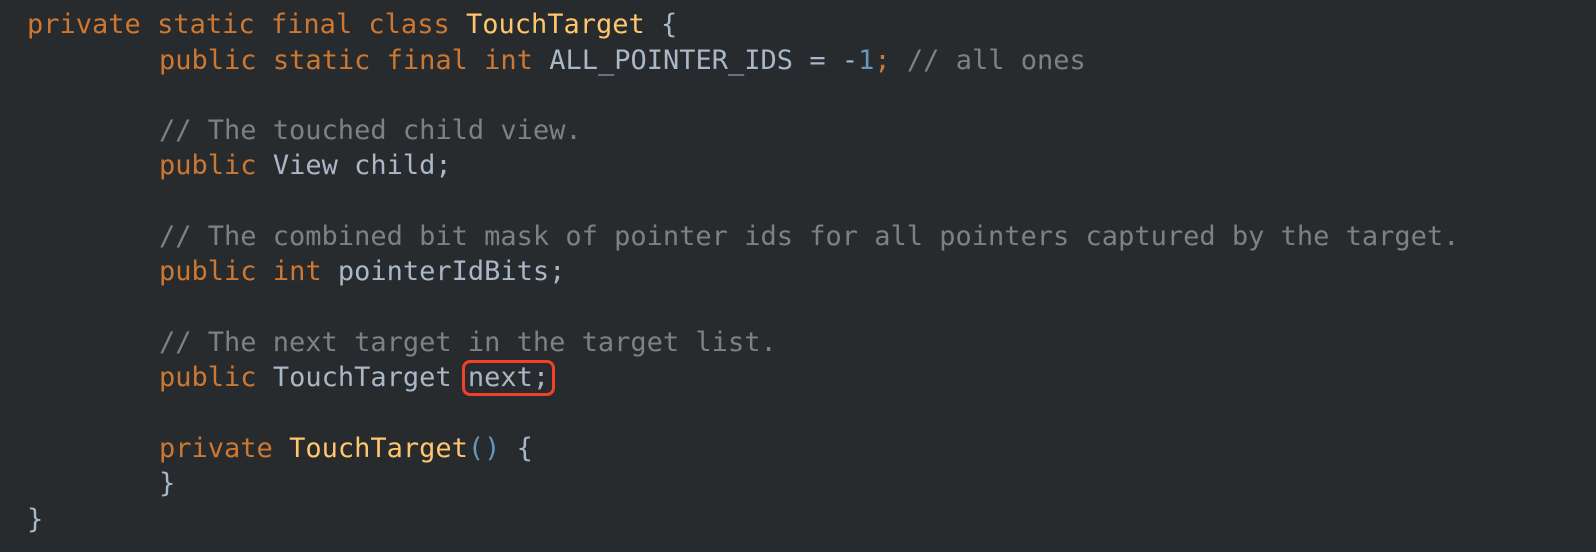 The height and width of the screenshot is (552, 1596). Describe the element at coordinates (403, 165) in the screenshot. I see `field-child: child;` at that location.